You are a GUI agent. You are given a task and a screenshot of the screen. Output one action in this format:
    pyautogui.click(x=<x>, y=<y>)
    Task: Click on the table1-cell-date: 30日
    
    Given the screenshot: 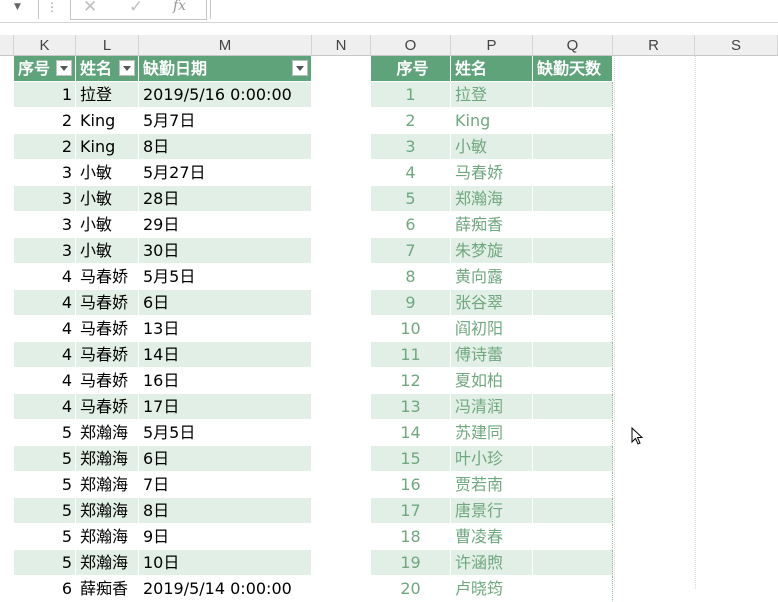 What is the action you would take?
    pyautogui.click(x=225, y=251)
    